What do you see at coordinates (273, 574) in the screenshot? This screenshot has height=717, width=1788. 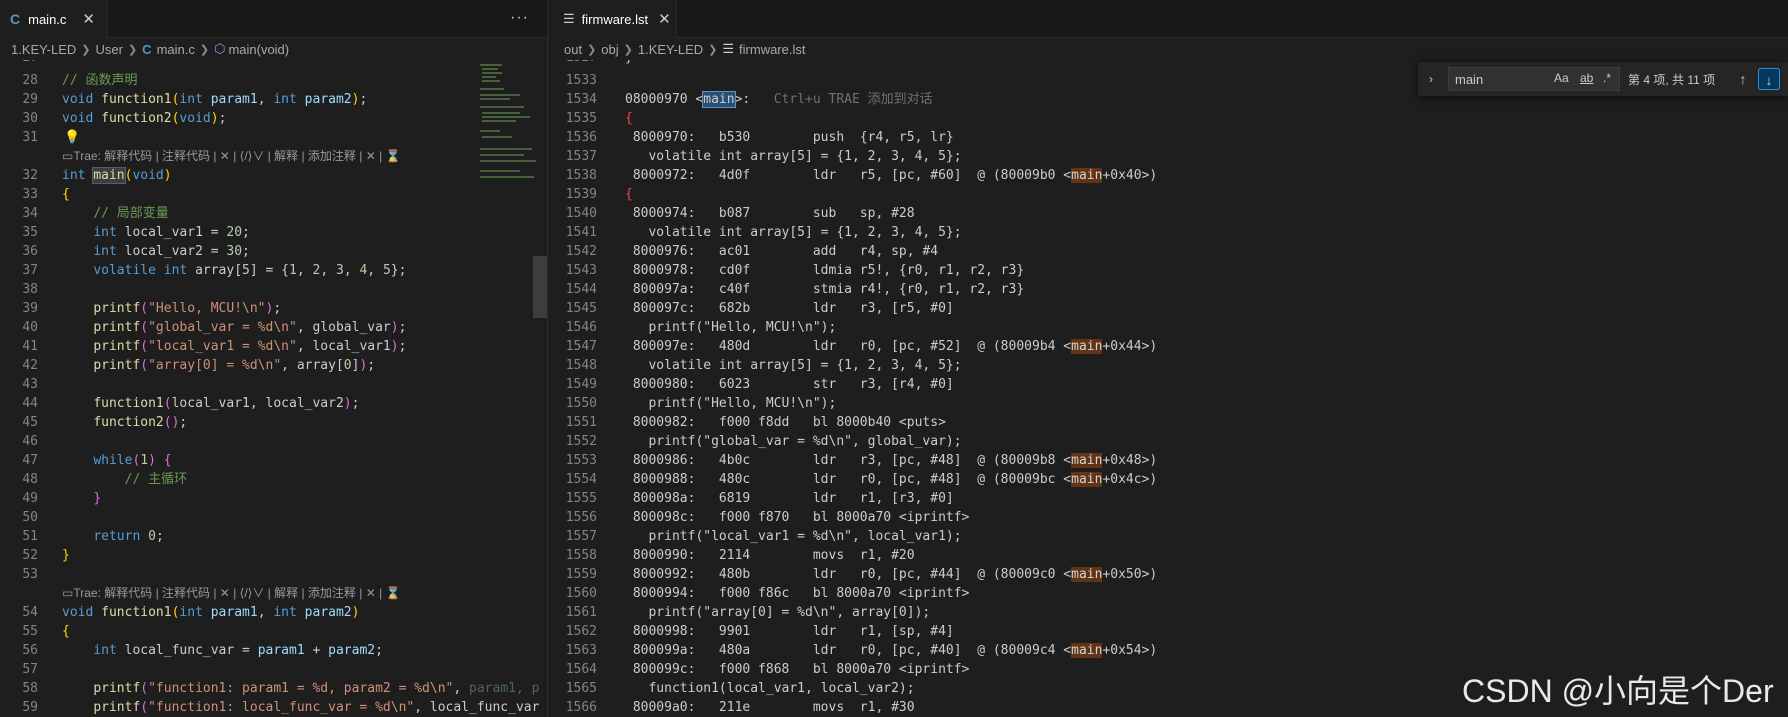 I see `code-line: 53` at bounding box center [273, 574].